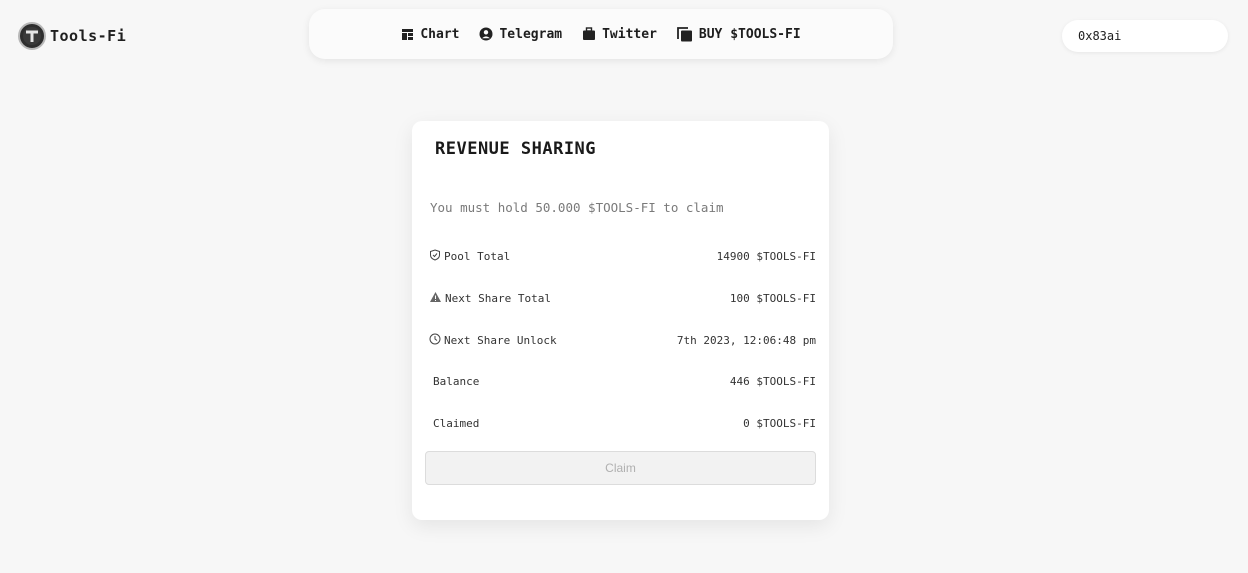  I want to click on balance-row: Balance 446 $TOOLS-FI, so click(622, 381).